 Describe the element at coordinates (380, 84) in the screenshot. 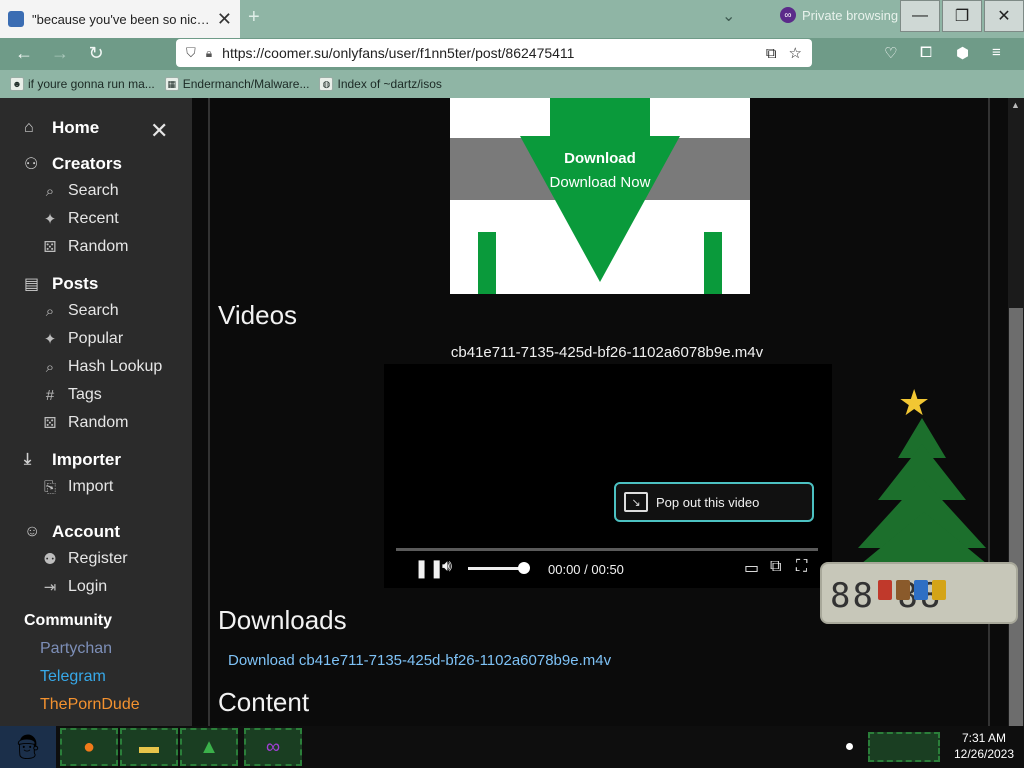

I see `bookmark-item: ◍ Index of ~dartz/isos` at that location.